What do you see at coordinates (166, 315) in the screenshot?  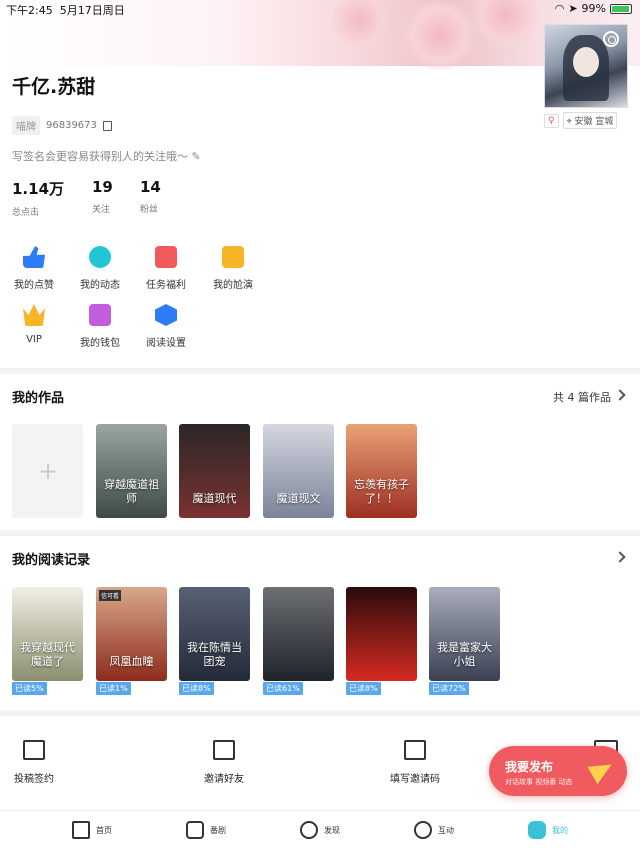 I see `hexagon-settings-icon` at bounding box center [166, 315].